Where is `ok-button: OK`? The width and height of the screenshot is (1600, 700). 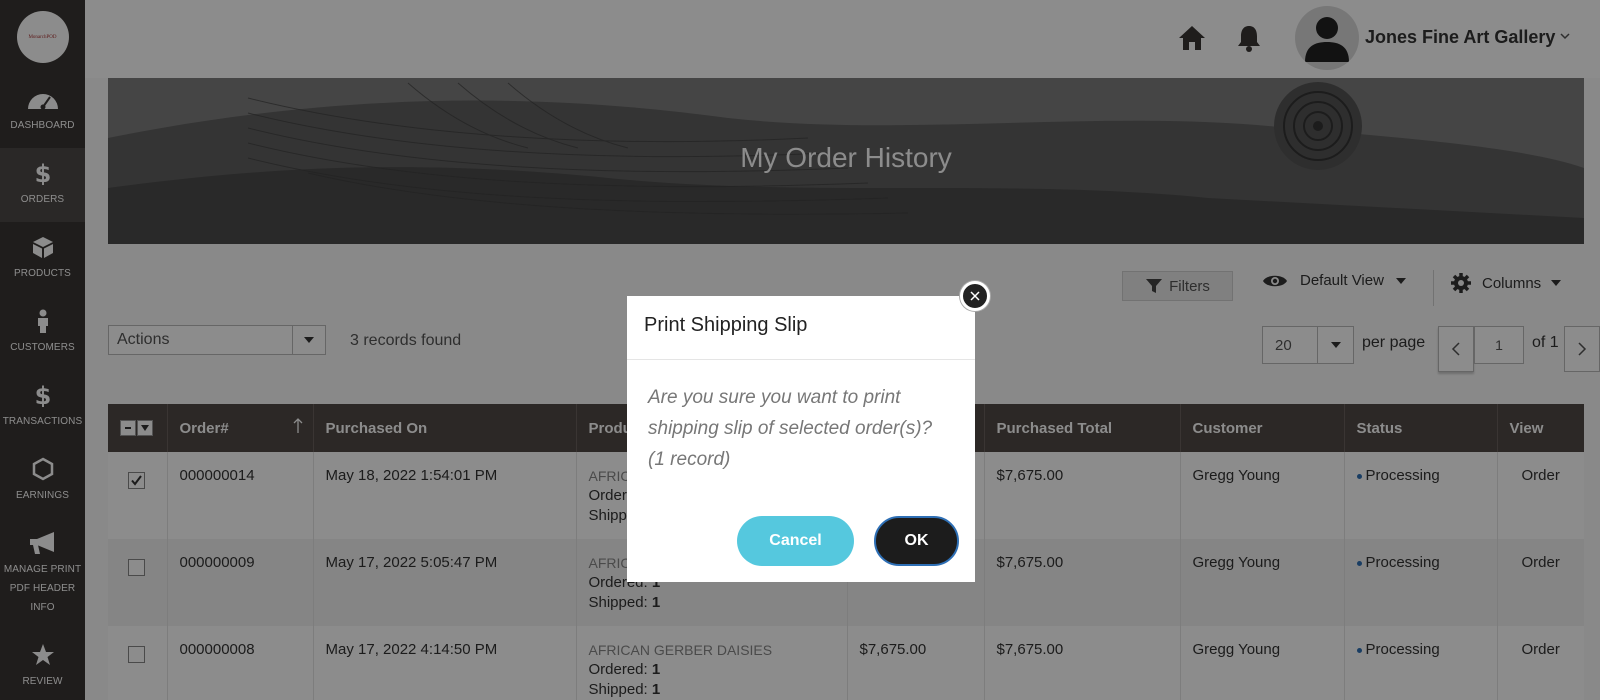 ok-button: OK is located at coordinates (916, 541).